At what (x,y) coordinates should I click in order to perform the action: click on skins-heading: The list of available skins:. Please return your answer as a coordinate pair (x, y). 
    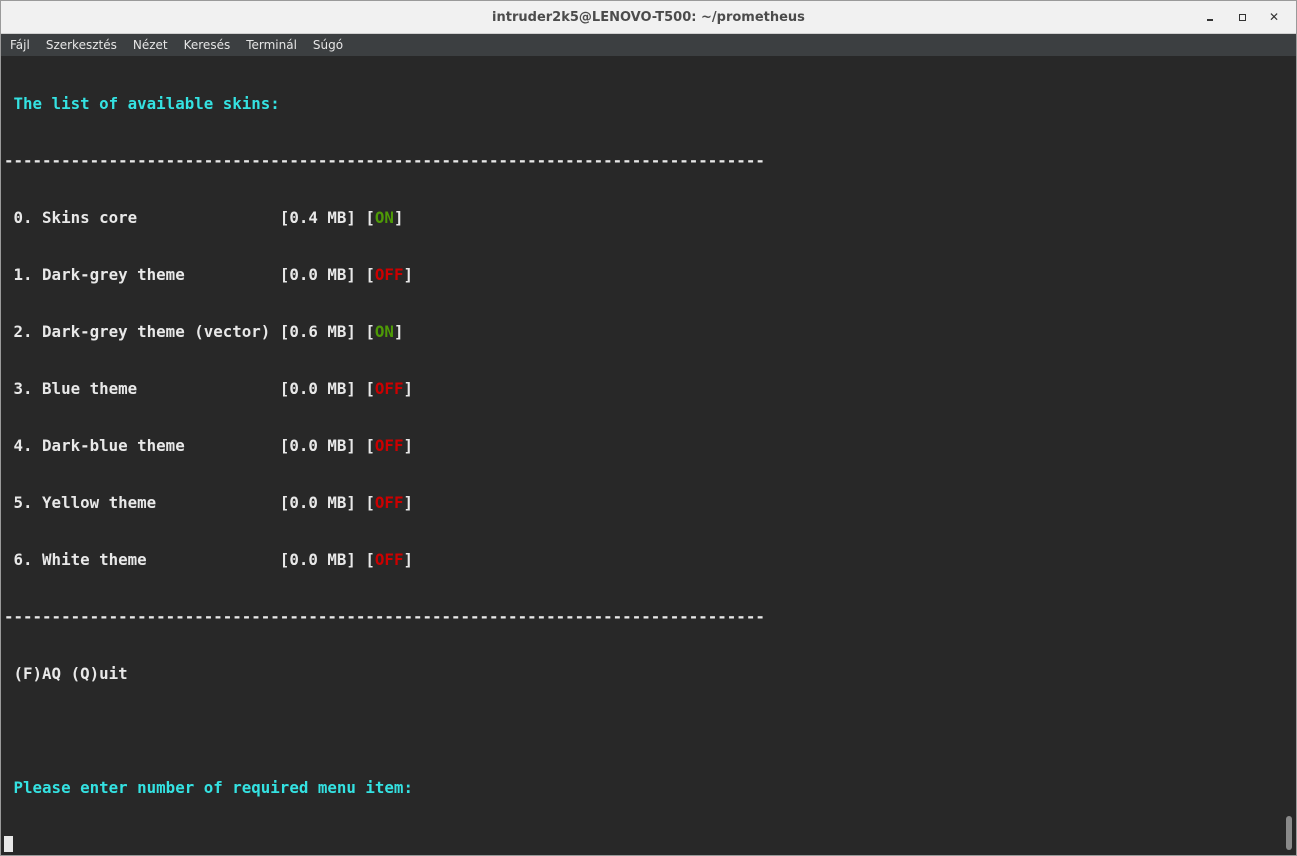
    Looking at the image, I should click on (146, 103).